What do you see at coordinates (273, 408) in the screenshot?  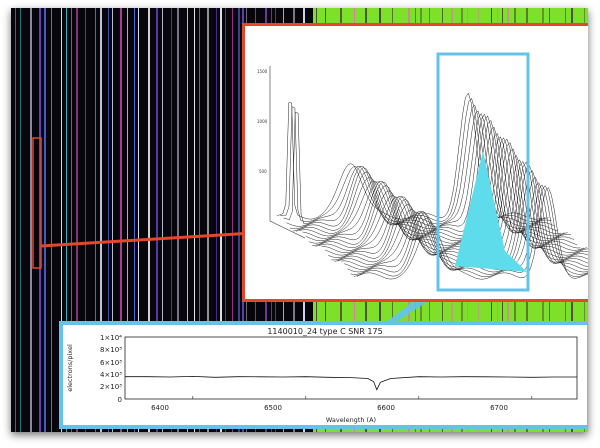 I see `x-tick-label: 6500` at bounding box center [273, 408].